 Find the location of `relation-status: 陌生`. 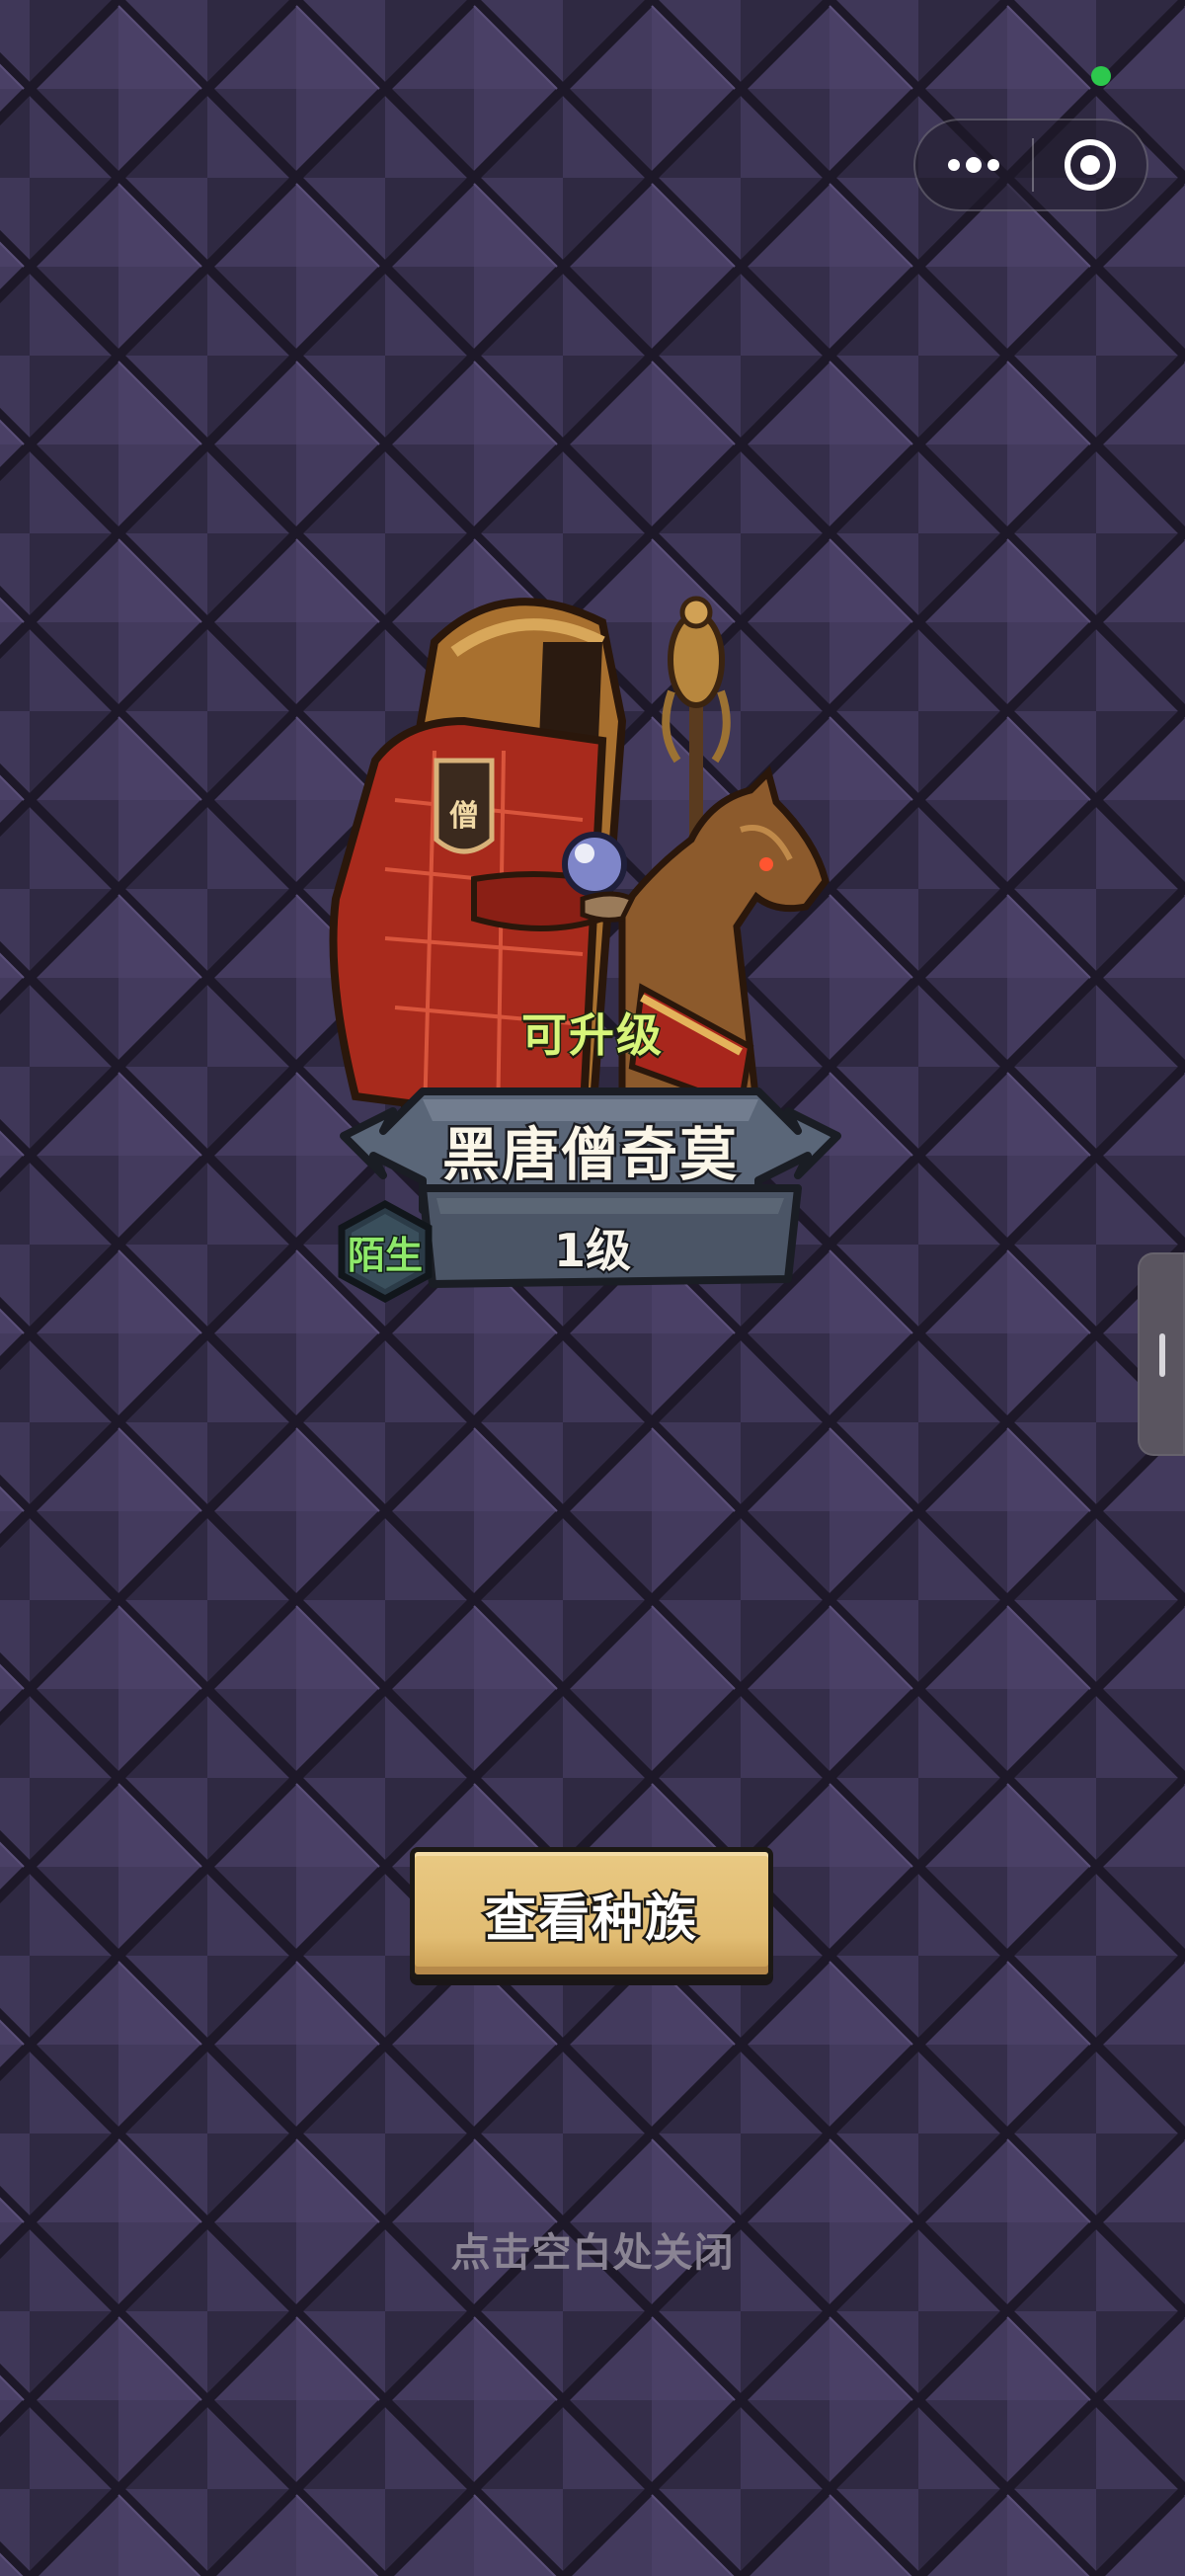

relation-status: 陌生 is located at coordinates (385, 1256).